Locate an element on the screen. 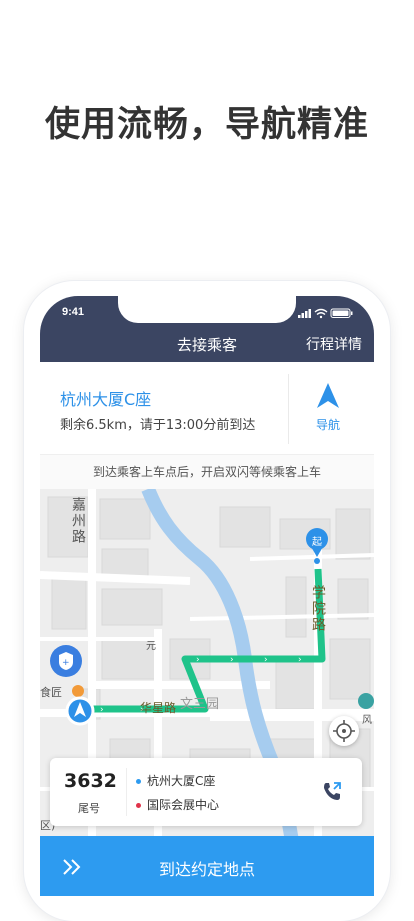 This screenshot has height=921, width=414. start-marker-label: 起 is located at coordinates (317, 542).